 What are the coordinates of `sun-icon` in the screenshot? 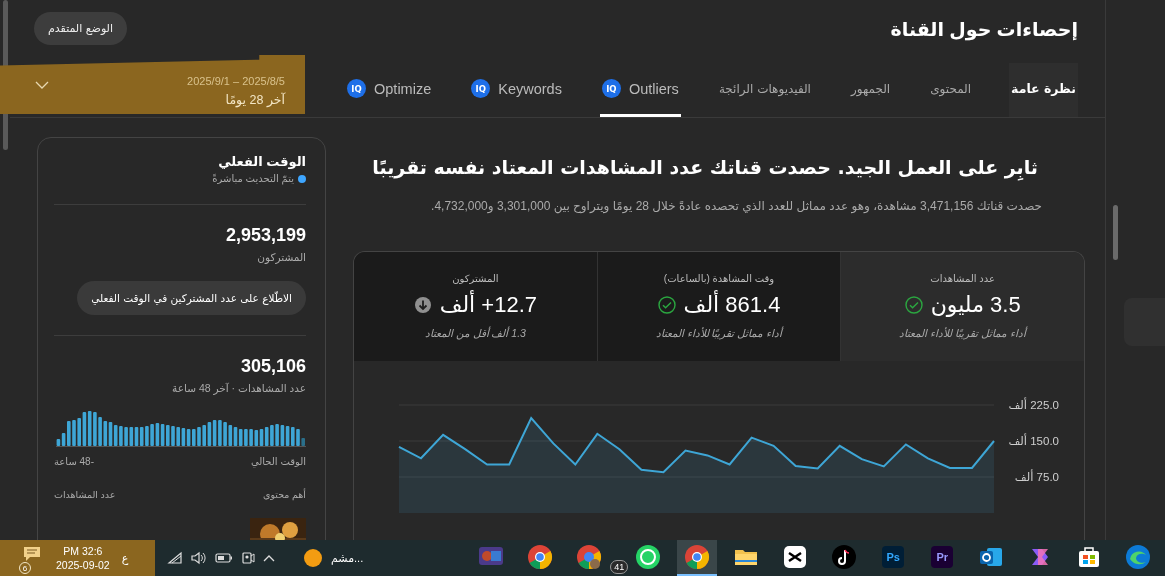 It's located at (313, 558).